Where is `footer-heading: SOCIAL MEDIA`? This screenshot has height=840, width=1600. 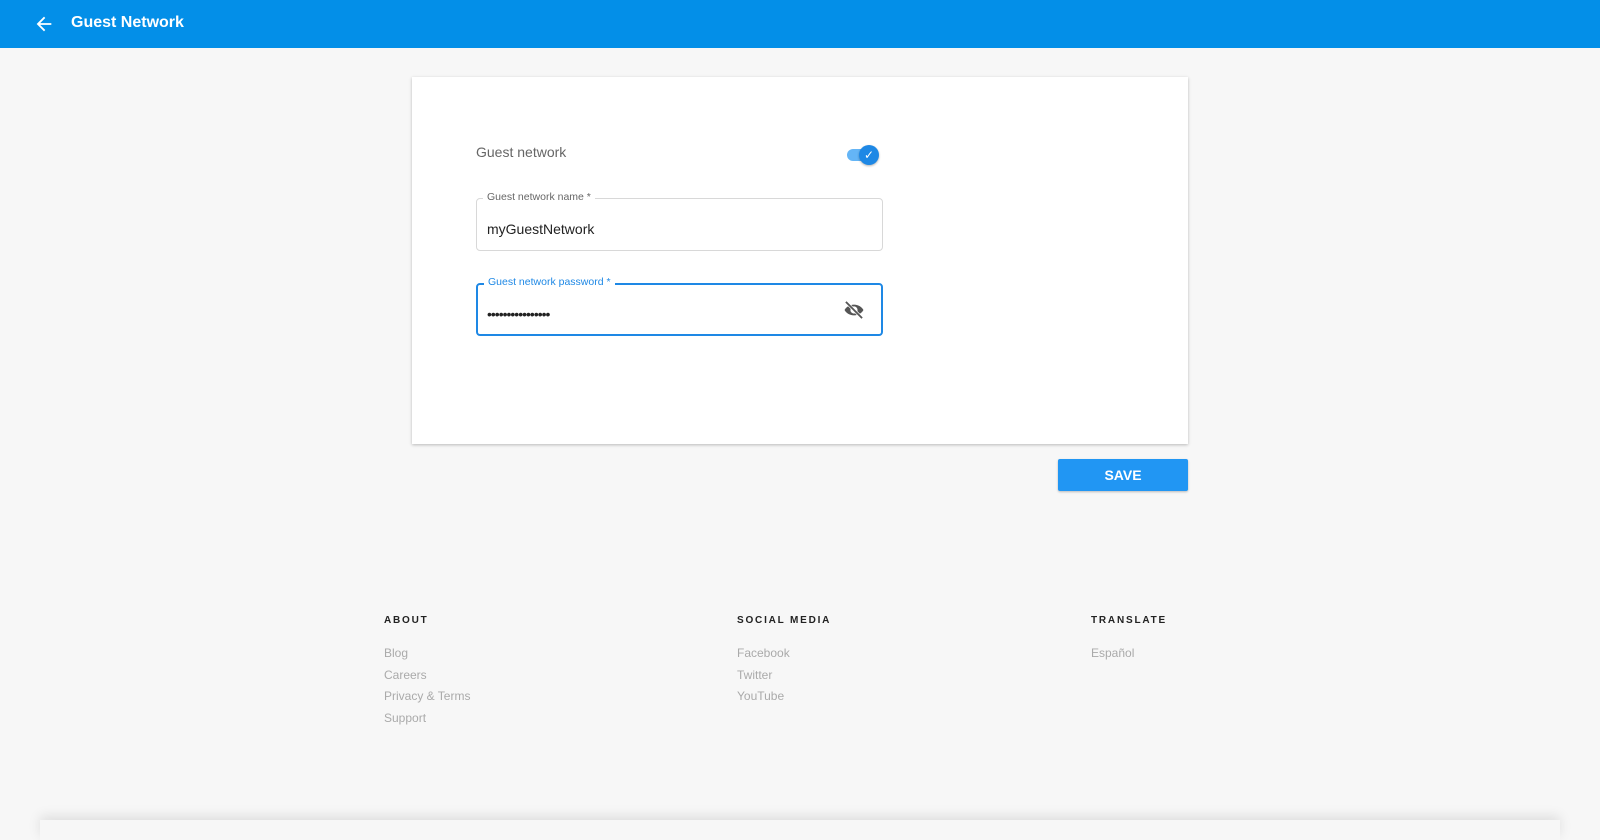 footer-heading: SOCIAL MEDIA is located at coordinates (784, 620).